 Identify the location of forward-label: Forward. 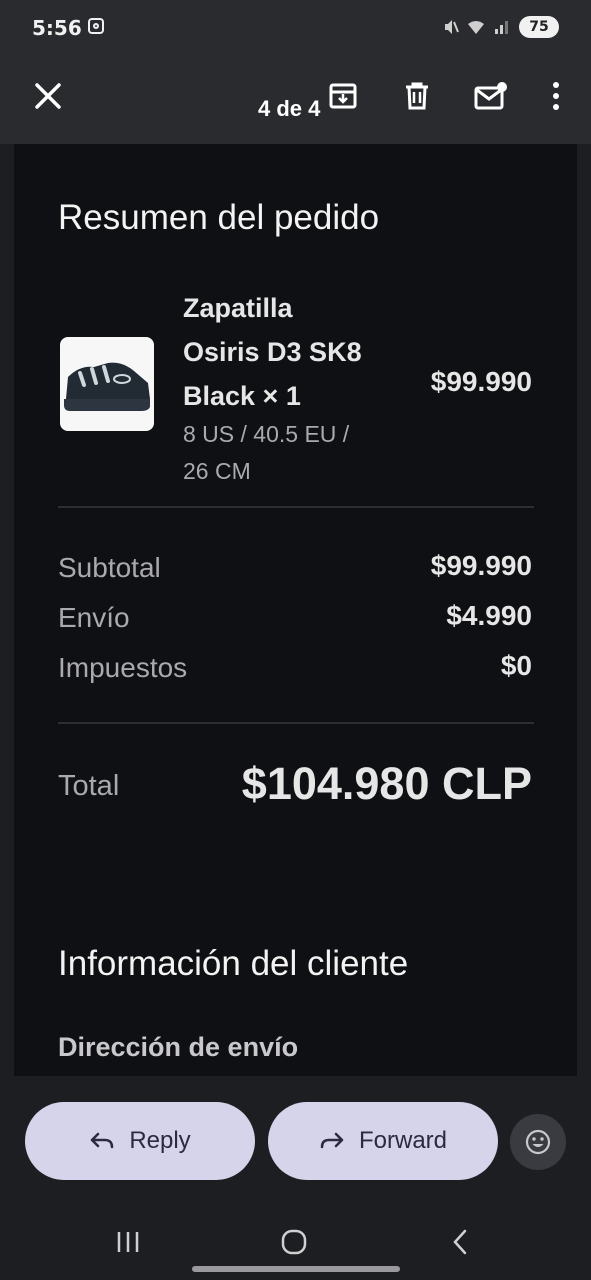
(403, 1140).